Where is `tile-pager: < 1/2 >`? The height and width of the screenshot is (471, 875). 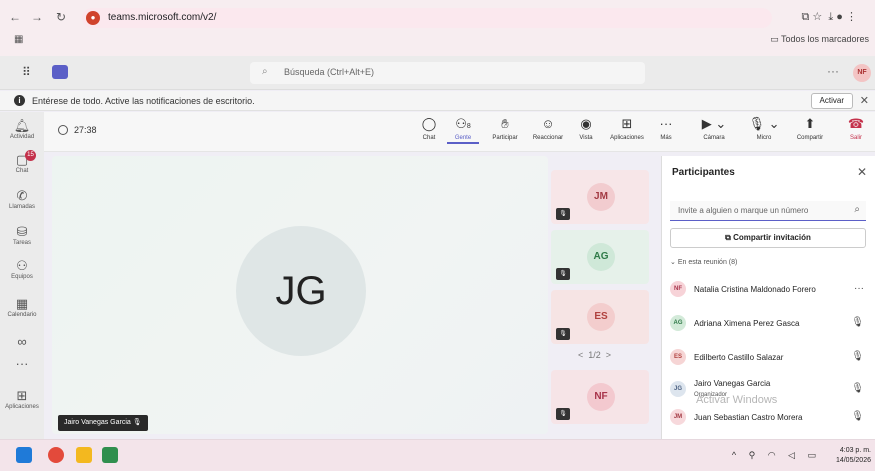 tile-pager: < 1/2 > is located at coordinates (594, 355).